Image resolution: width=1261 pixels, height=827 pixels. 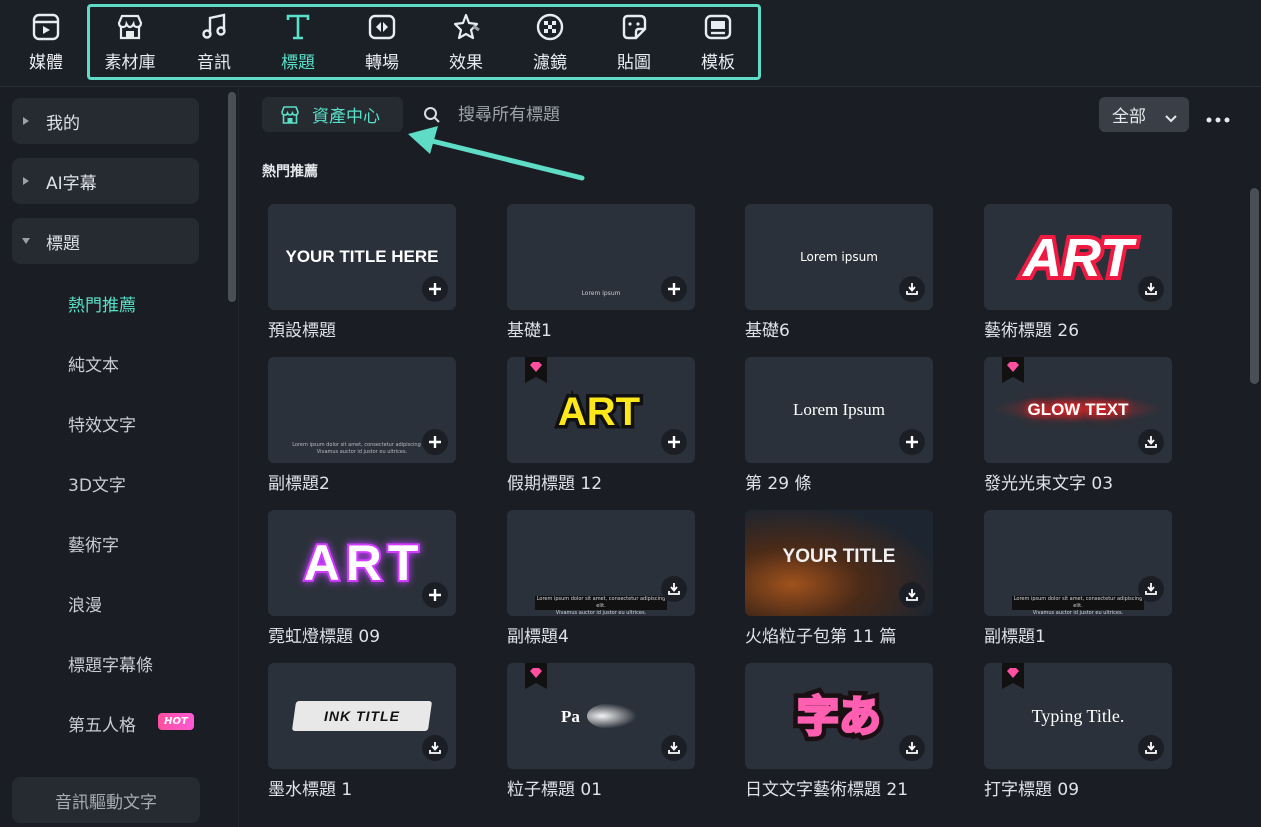 What do you see at coordinates (718, 27) in the screenshot?
I see `template-icon` at bounding box center [718, 27].